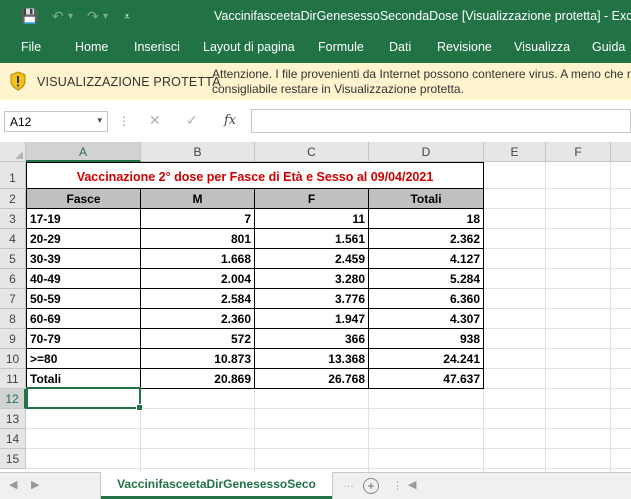 Image resolution: width=631 pixels, height=499 pixels. Describe the element at coordinates (311, 378) in the screenshot. I see `total-f: 26.768` at that location.